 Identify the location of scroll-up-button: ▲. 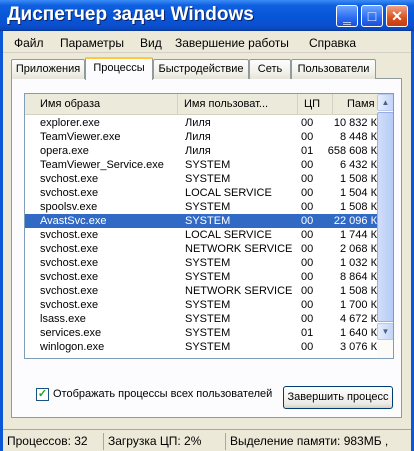
(385, 102).